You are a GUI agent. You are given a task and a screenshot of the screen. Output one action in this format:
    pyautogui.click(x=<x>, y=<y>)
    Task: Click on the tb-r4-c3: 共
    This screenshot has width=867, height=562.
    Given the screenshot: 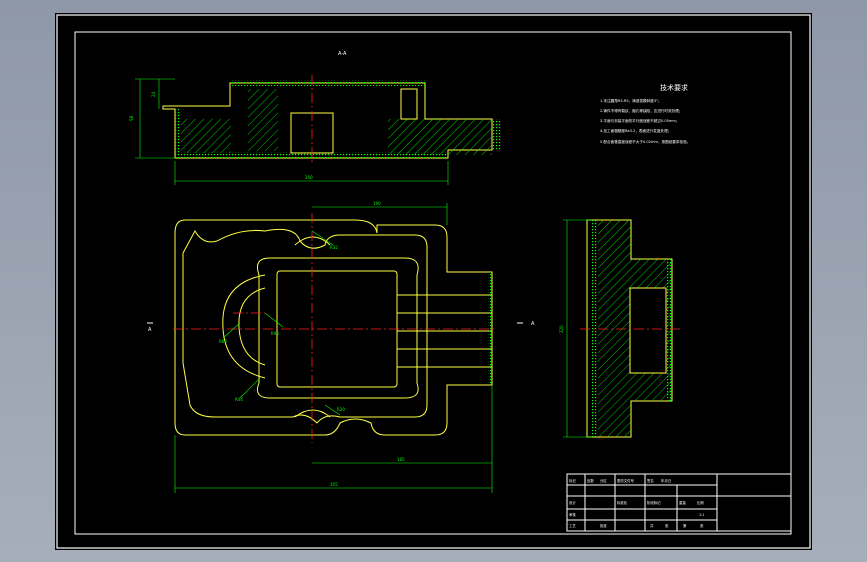 What is the action you would take?
    pyautogui.click(x=652, y=525)
    